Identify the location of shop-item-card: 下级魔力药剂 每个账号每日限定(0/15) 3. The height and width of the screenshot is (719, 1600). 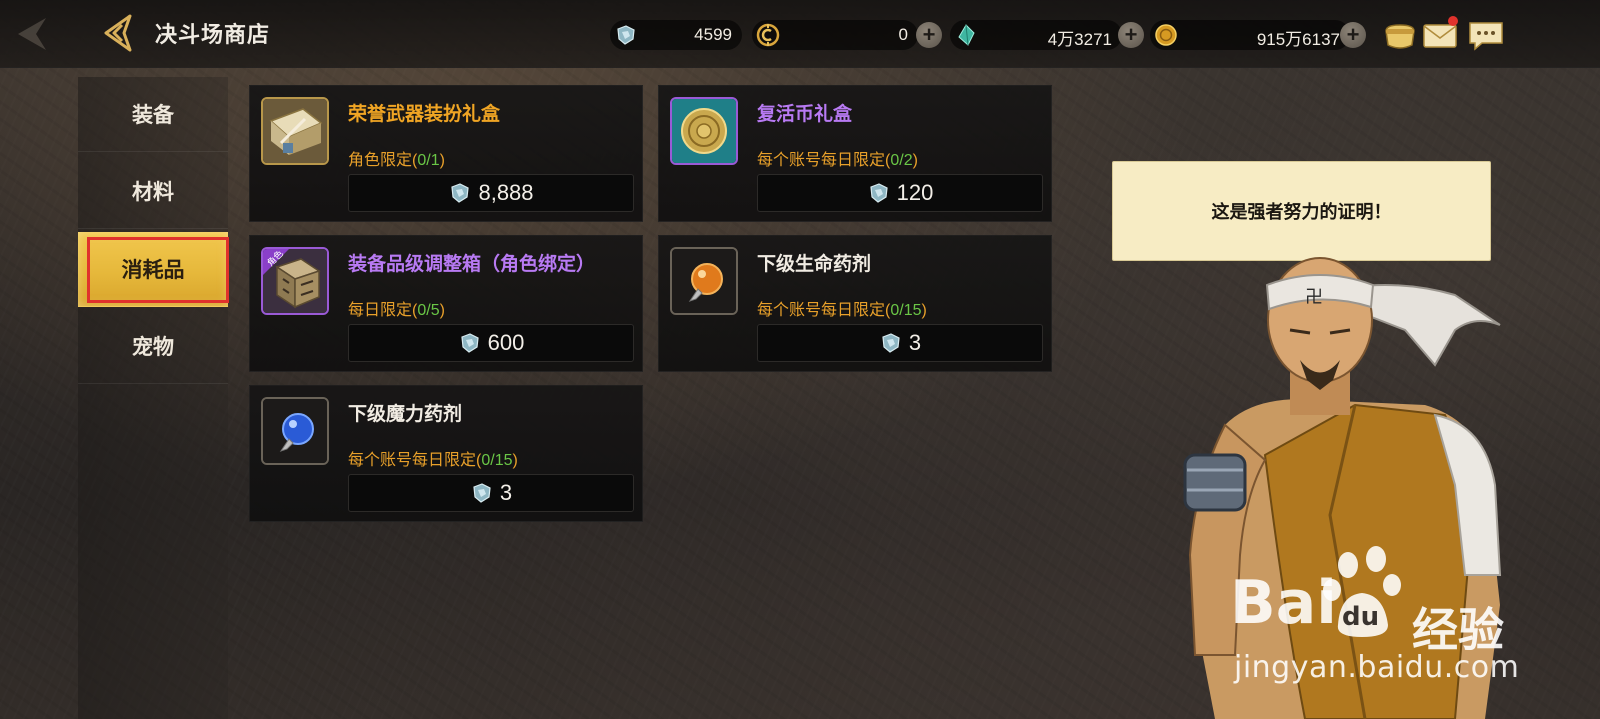
(446, 453).